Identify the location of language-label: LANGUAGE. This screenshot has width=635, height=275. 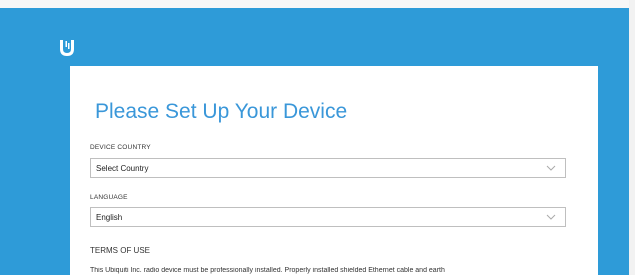
(109, 197).